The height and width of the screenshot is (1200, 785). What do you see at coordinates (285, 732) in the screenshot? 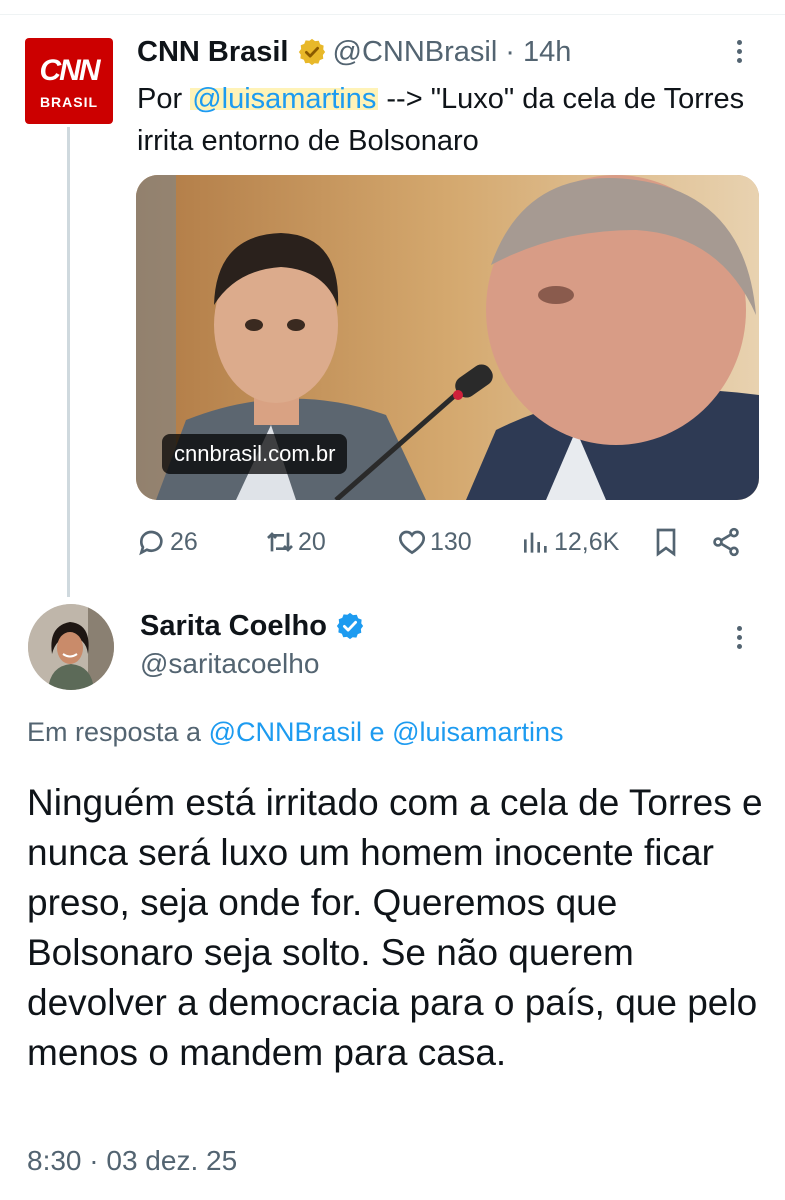
I see `reply-to-cnnbrasil-link: @CNNBrasil` at bounding box center [285, 732].